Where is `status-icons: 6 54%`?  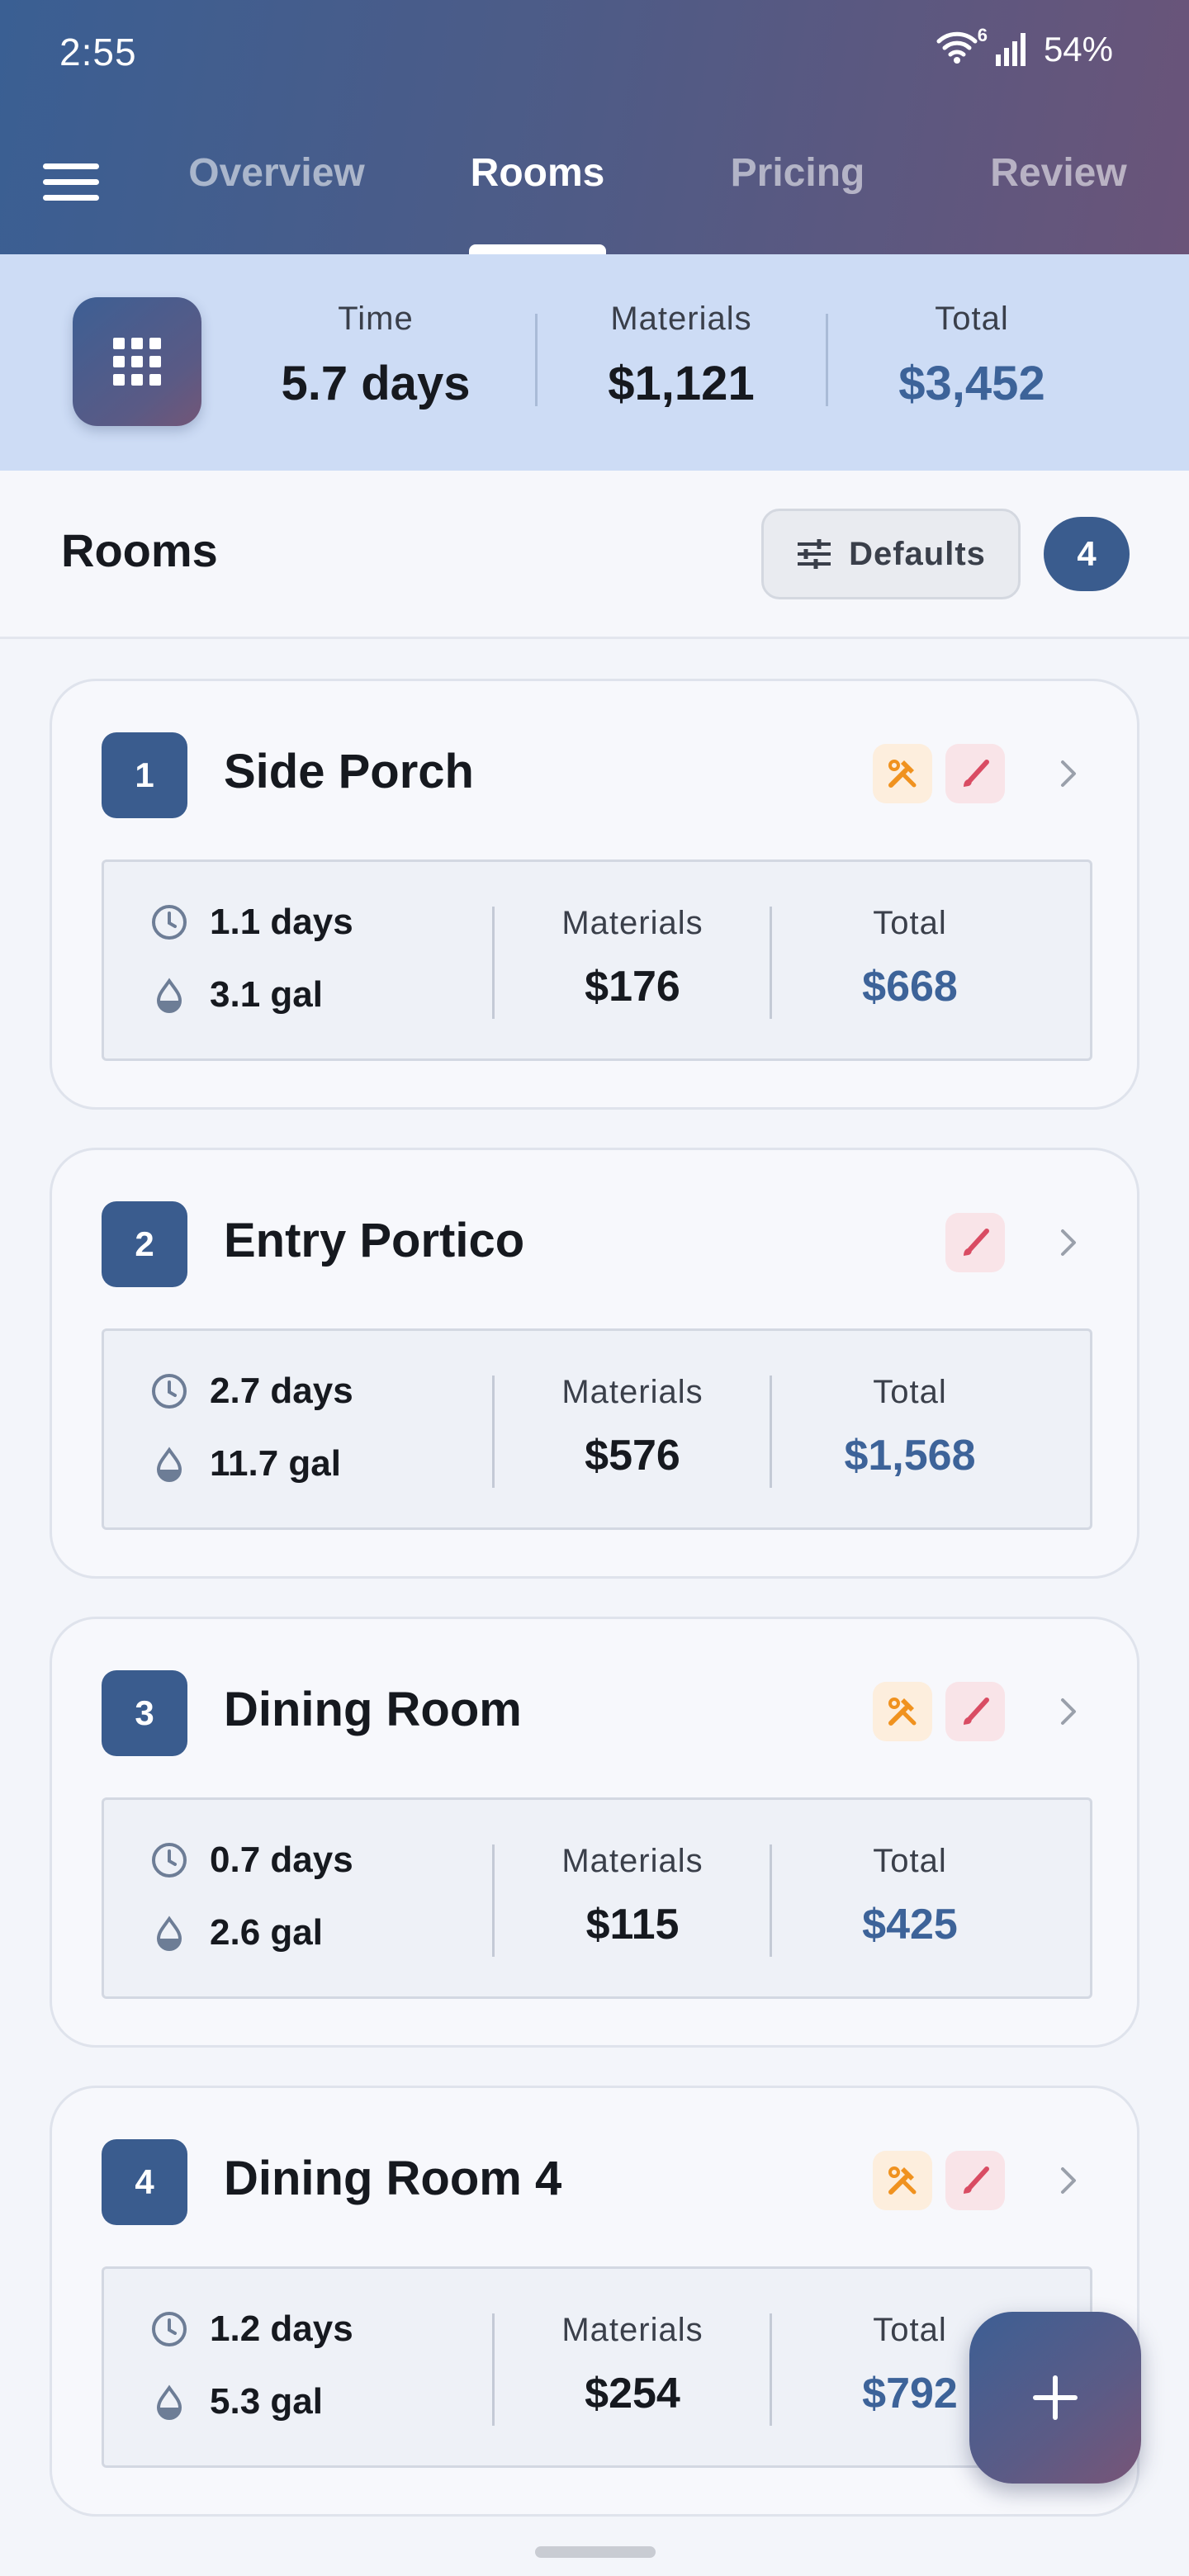 status-icons: 6 54% is located at coordinates (1024, 47).